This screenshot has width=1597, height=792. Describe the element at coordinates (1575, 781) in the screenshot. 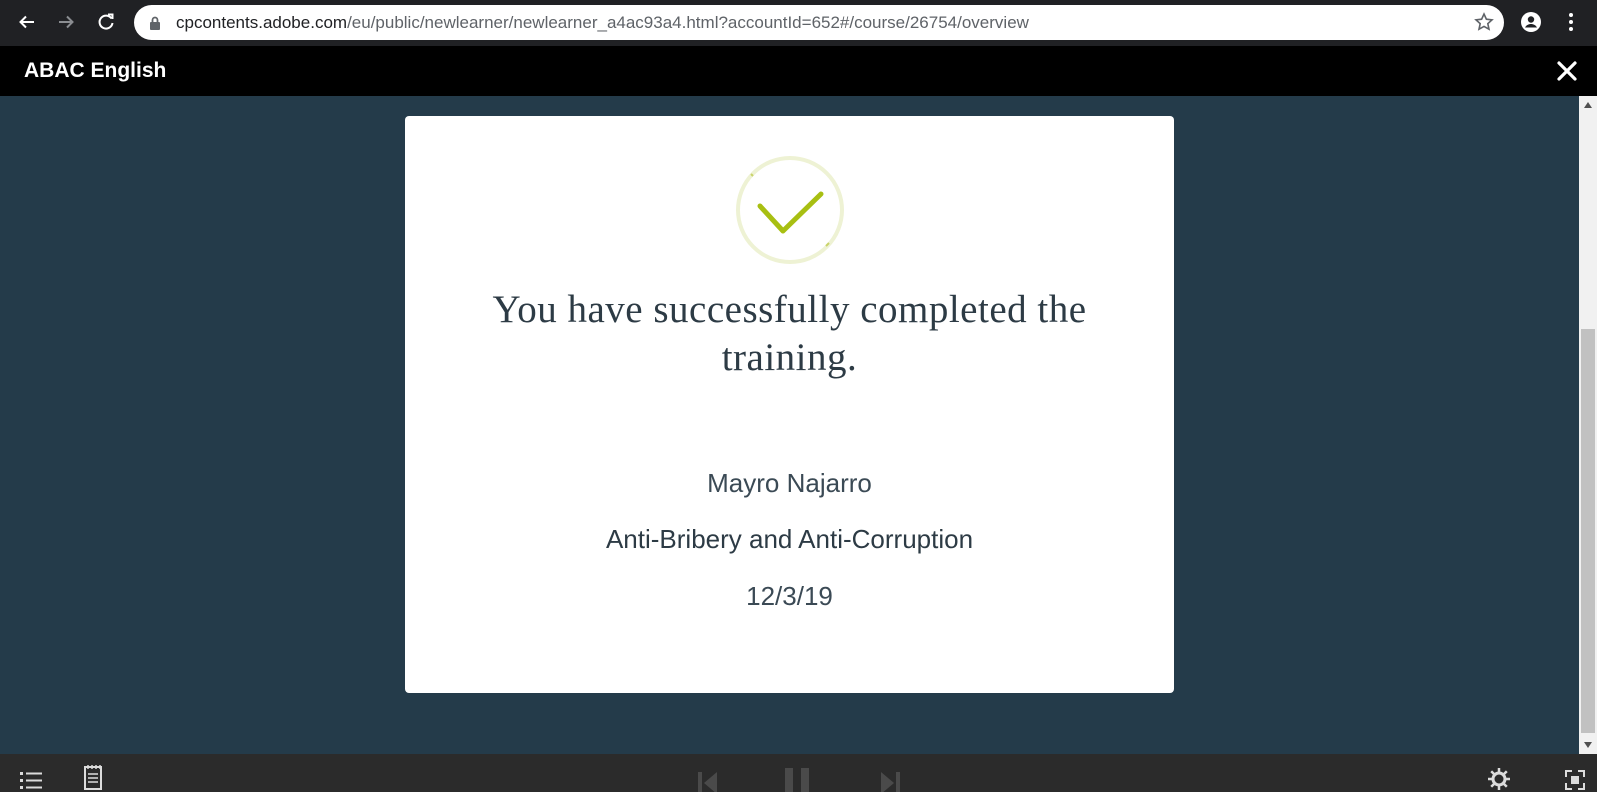

I see `fullscreen-icon` at that location.